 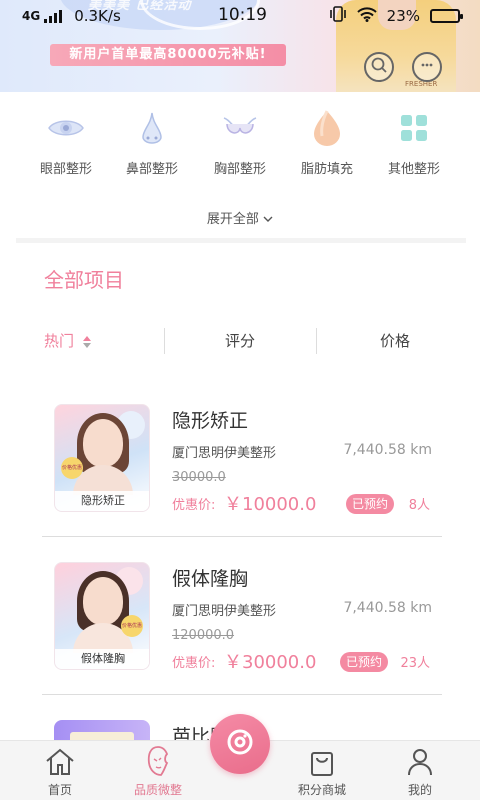 I want to click on section-divider, so click(x=241, y=240).